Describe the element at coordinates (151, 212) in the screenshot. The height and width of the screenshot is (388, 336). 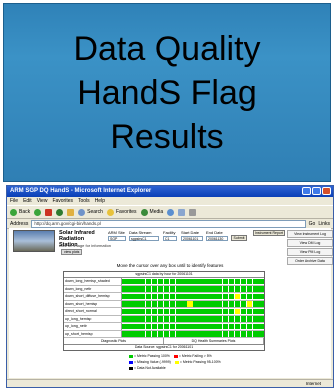
I see `media-button: Media` at that location.